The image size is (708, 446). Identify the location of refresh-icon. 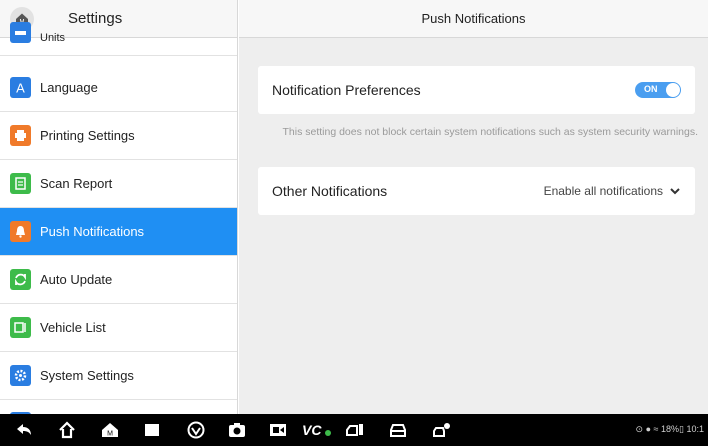
(20, 279).